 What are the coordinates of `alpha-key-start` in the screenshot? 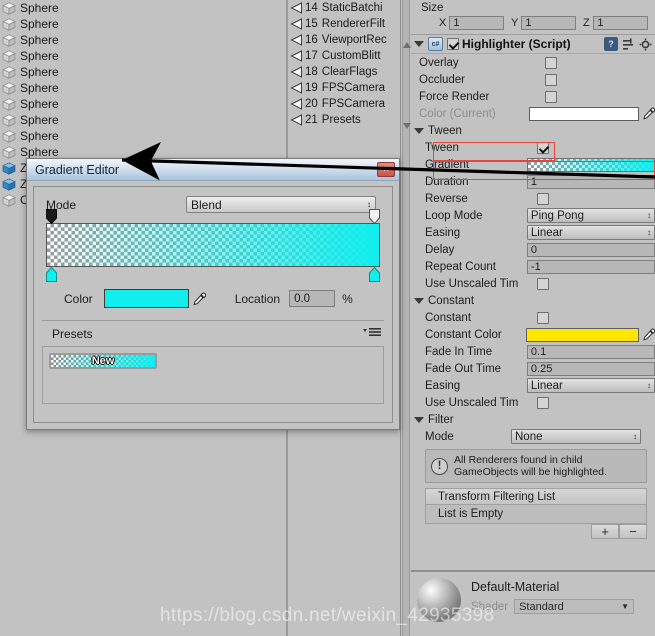 It's located at (51, 217).